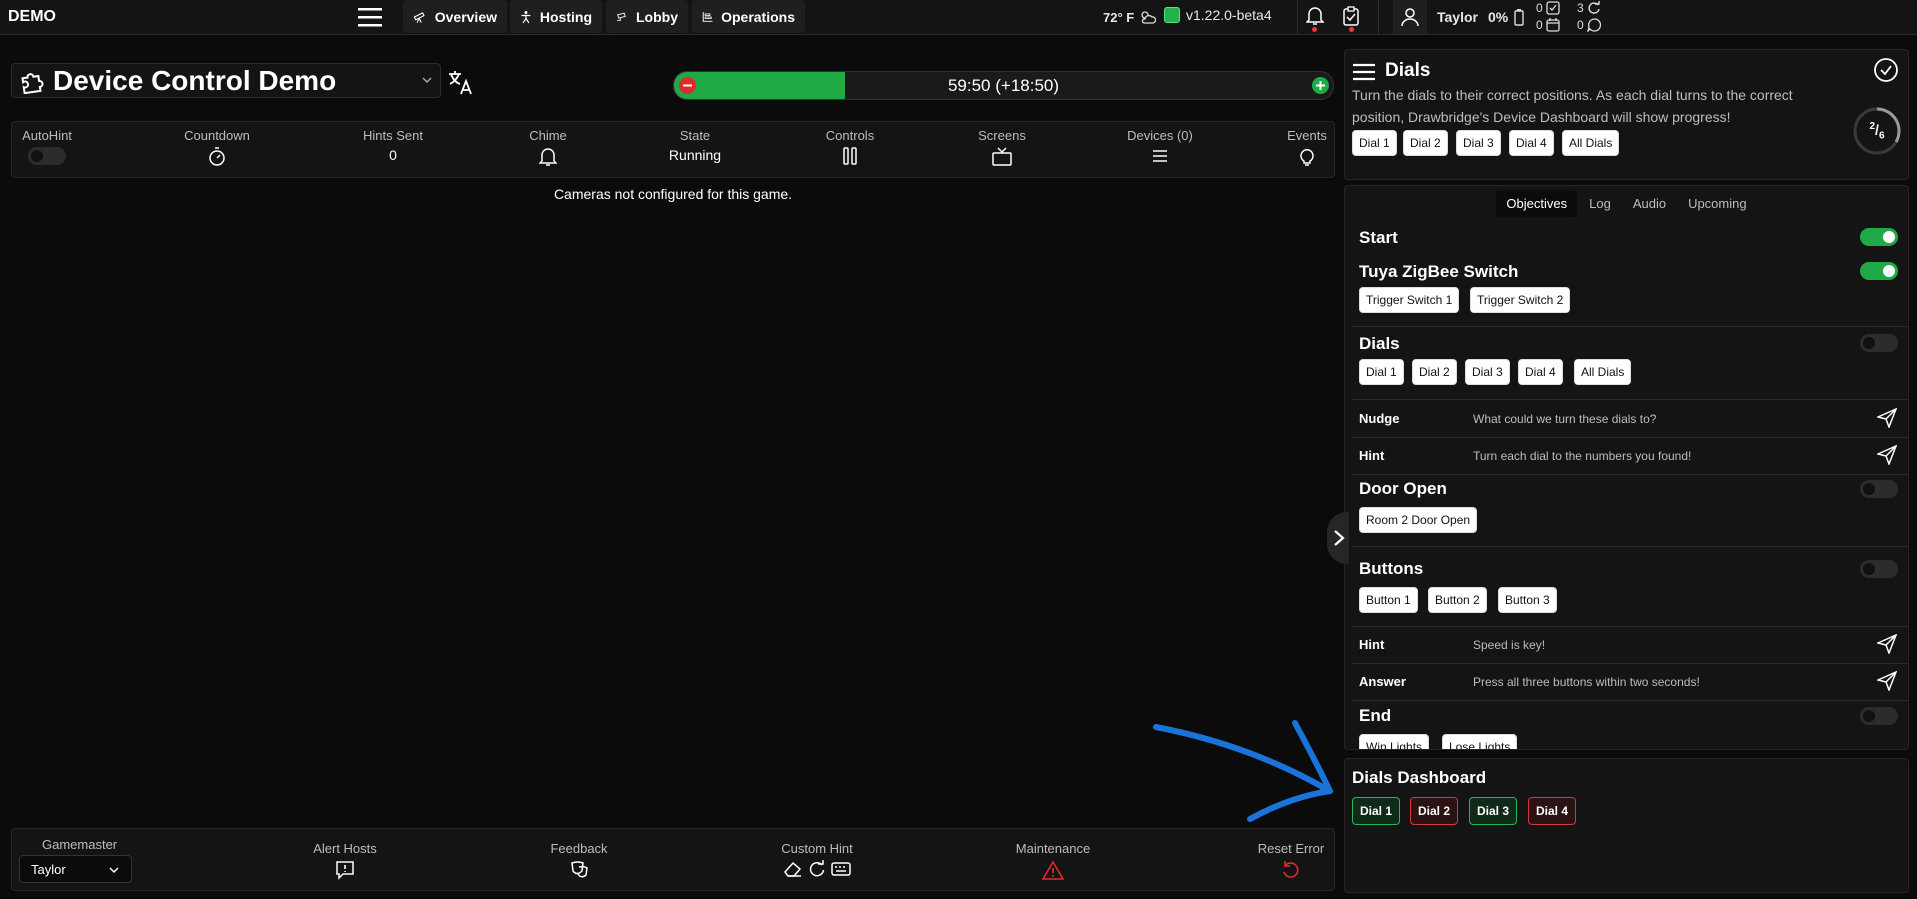  What do you see at coordinates (393, 155) in the screenshot?
I see `hints-sent-value: 0` at bounding box center [393, 155].